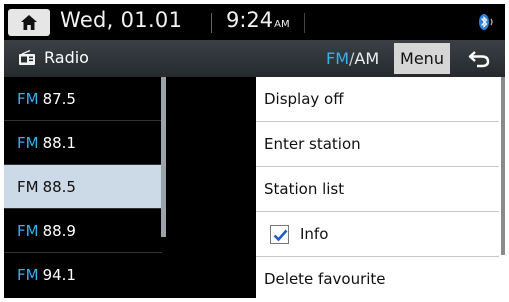 The image size is (509, 302). I want to click on status-bar: Wed, 01.01 9:24AM, so click(254, 22).